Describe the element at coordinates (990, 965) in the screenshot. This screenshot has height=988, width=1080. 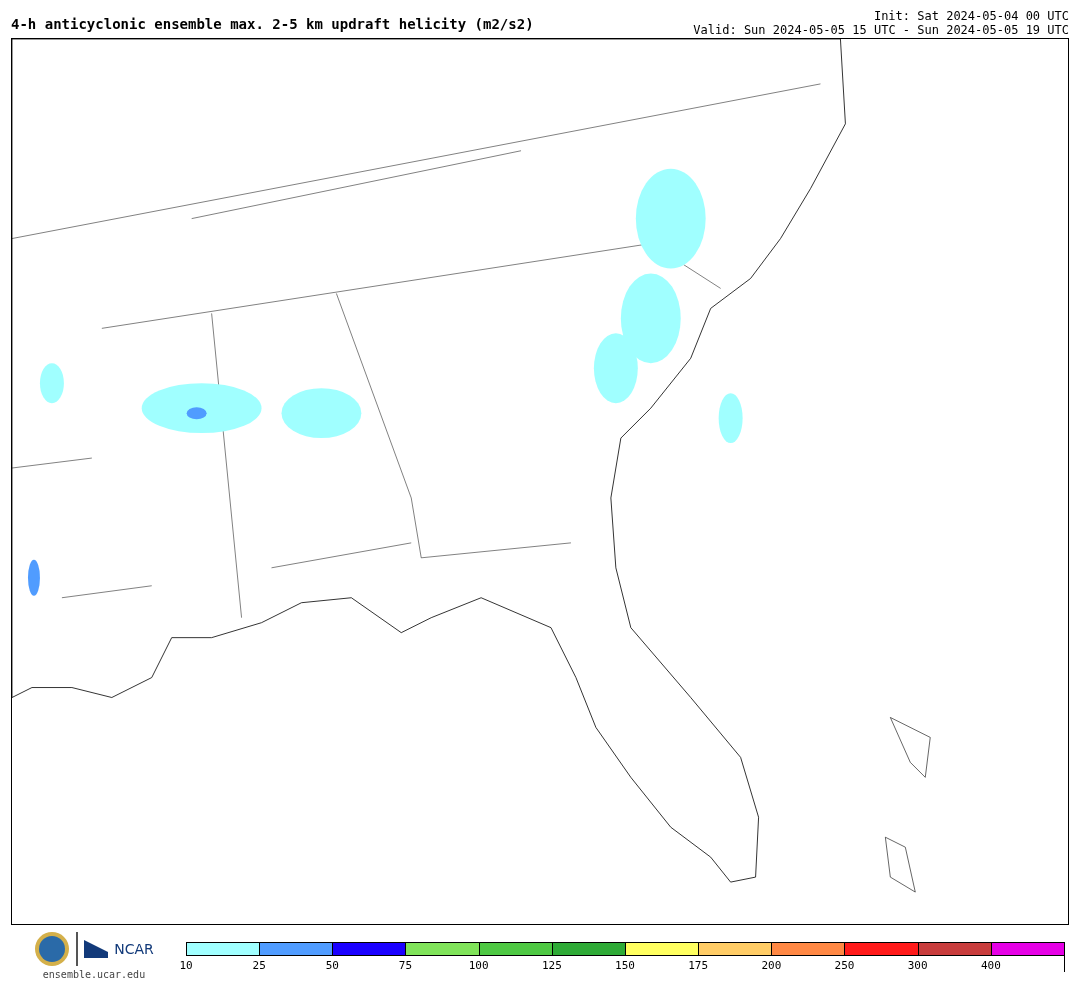
I see `legend-label: 400` at that location.